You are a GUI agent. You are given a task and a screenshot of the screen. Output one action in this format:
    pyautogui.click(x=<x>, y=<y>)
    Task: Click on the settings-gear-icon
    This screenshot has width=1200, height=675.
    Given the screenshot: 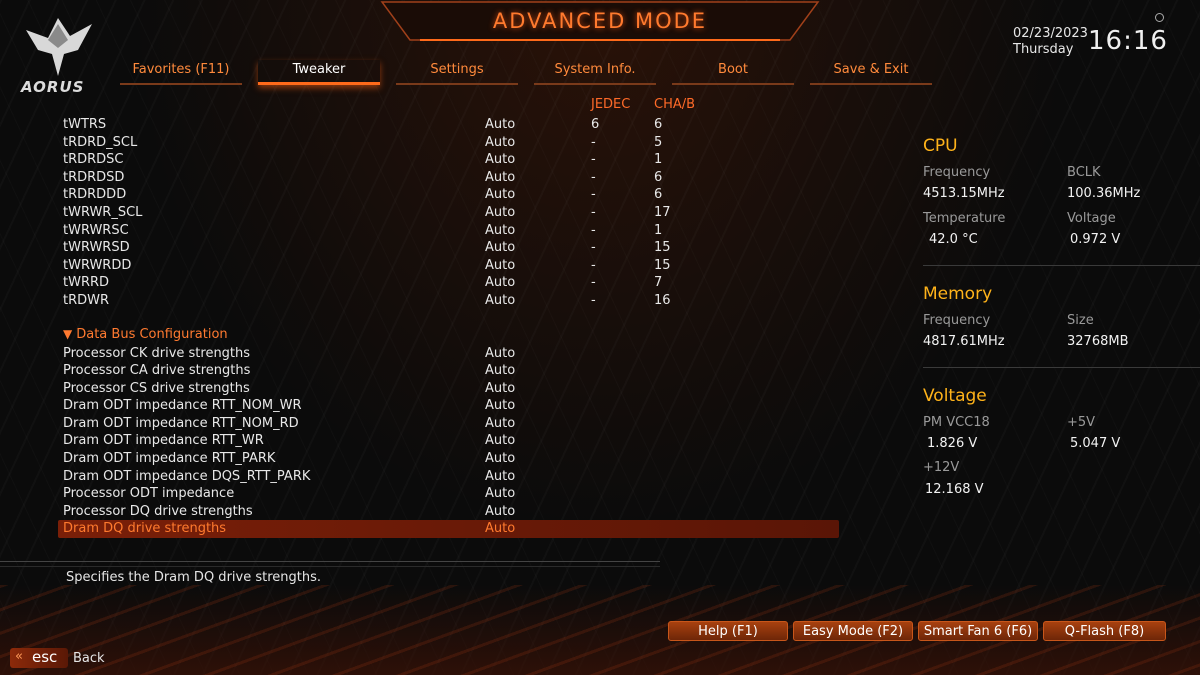 What is the action you would take?
    pyautogui.click(x=1159, y=17)
    